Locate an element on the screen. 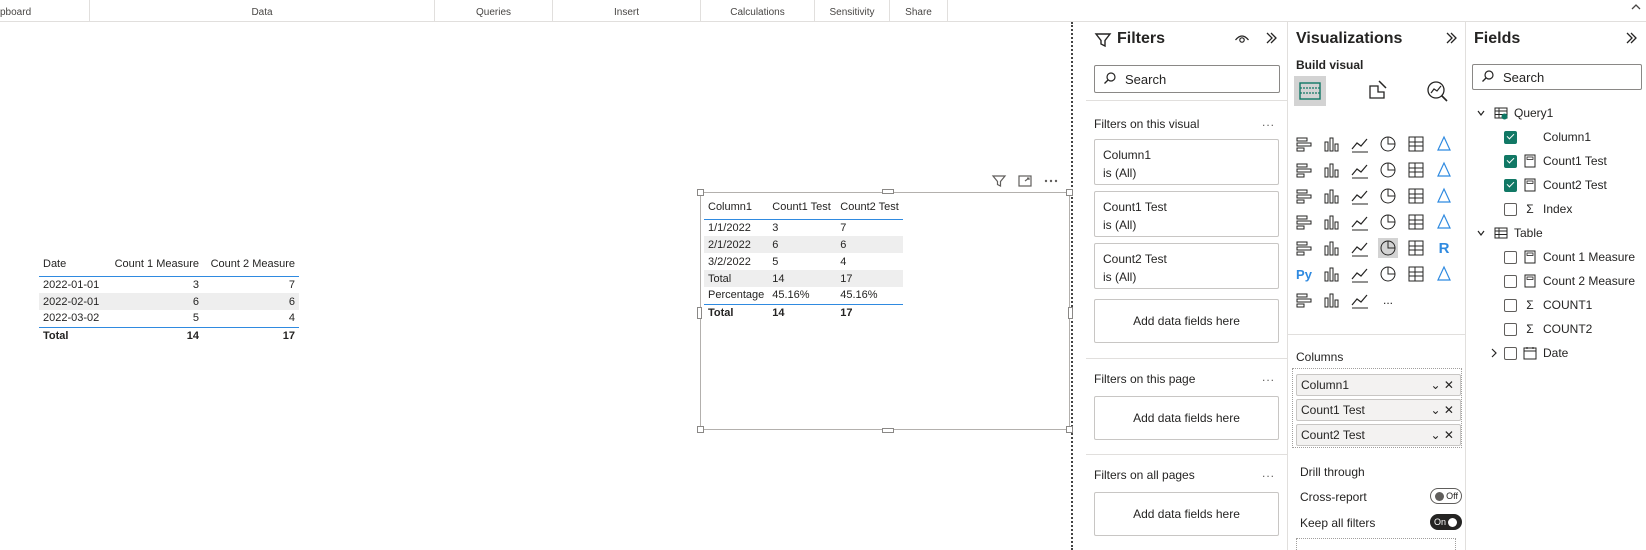 The height and width of the screenshot is (550, 1646). column-header: Count2 Test is located at coordinates (869, 207).